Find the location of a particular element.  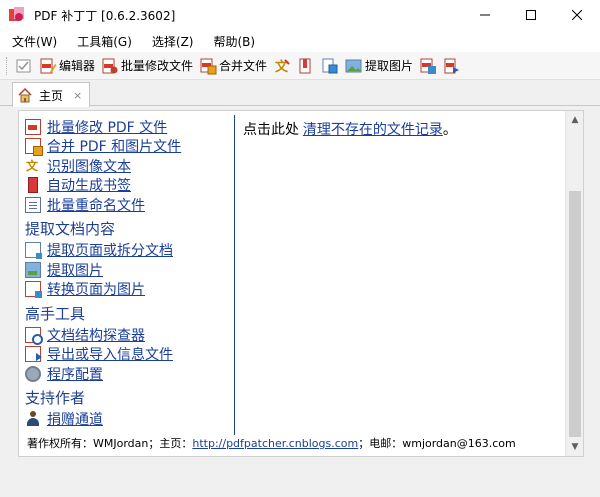

vertical-scrollbar: ▲ ▼ is located at coordinates (574, 283).